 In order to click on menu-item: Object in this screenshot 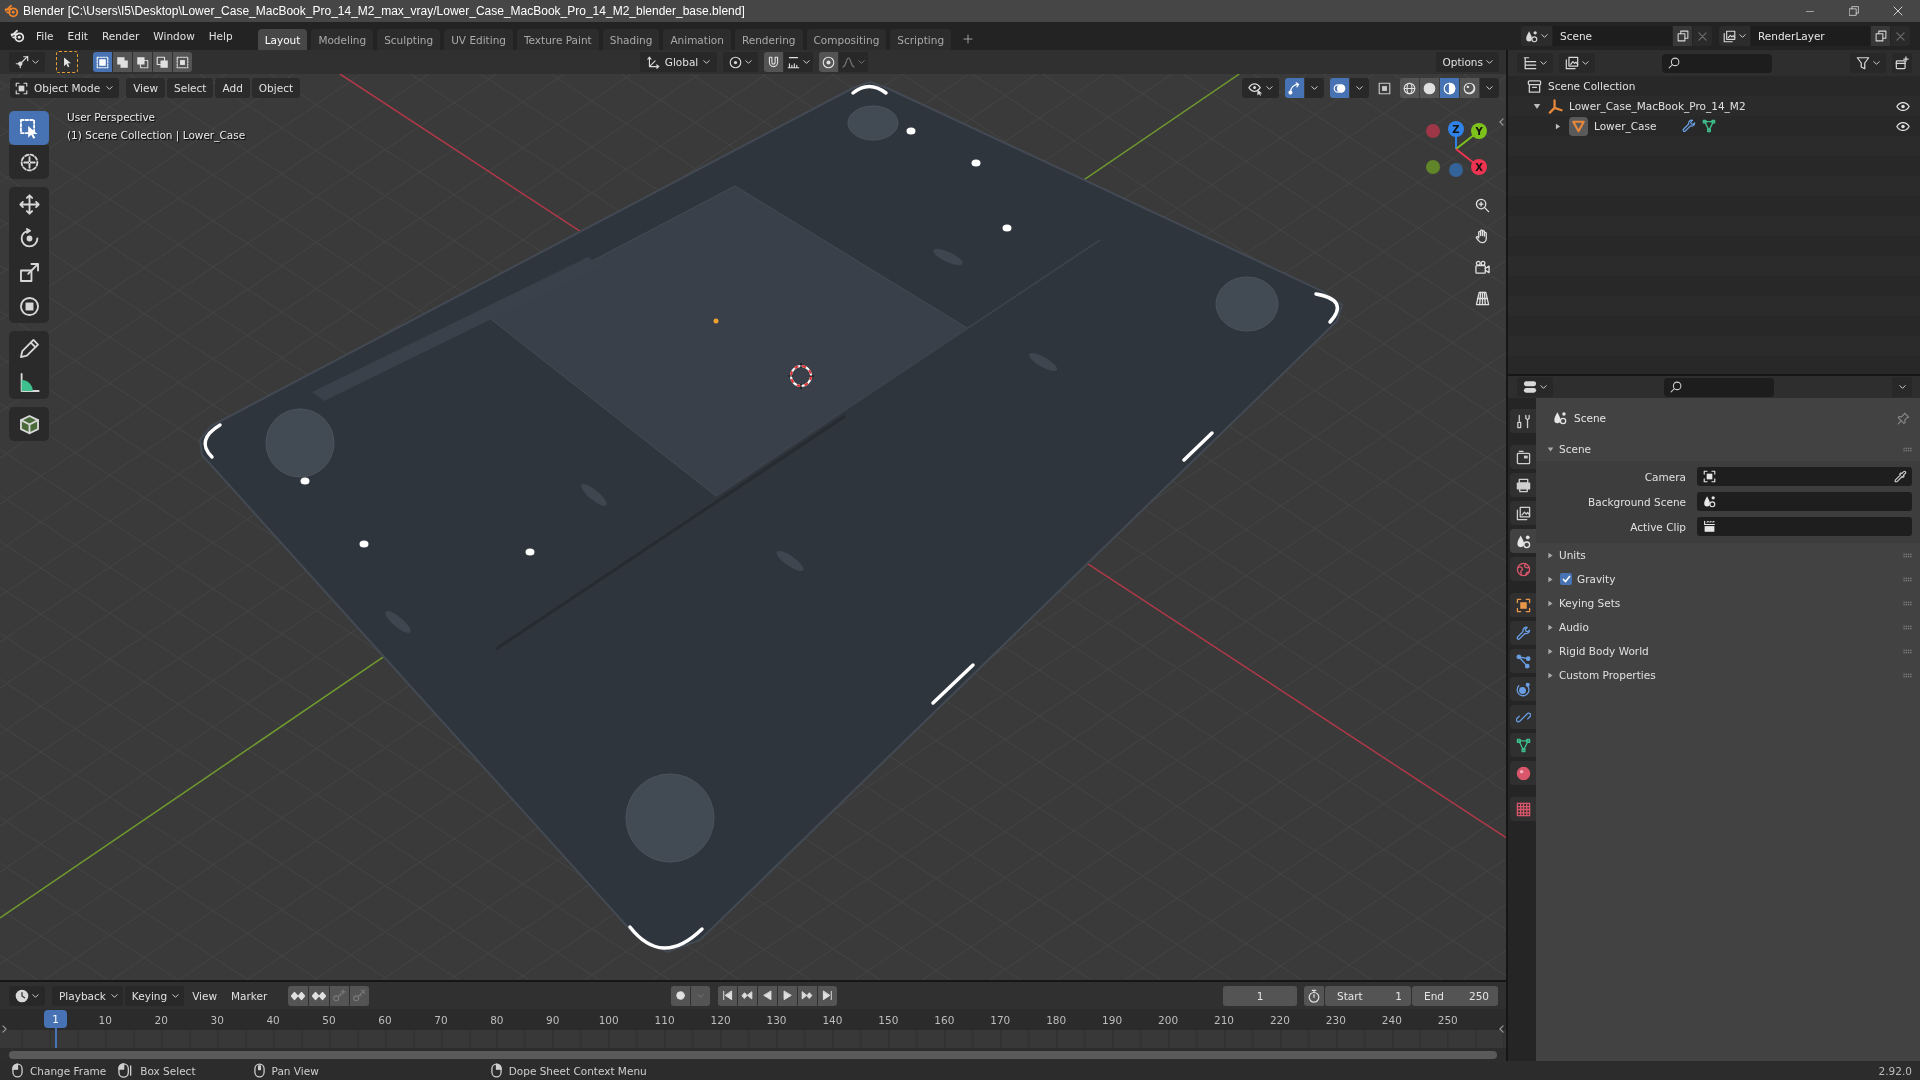, I will do `click(276, 88)`.